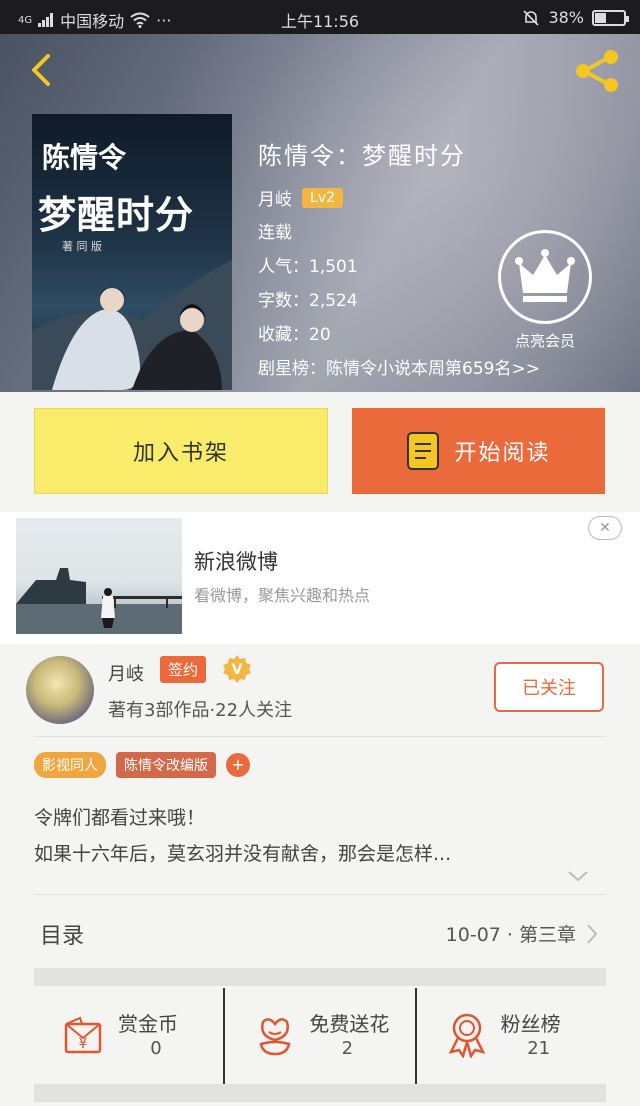  Describe the element at coordinates (545, 340) in the screenshot. I see `vip-label: 点亮会员` at that location.